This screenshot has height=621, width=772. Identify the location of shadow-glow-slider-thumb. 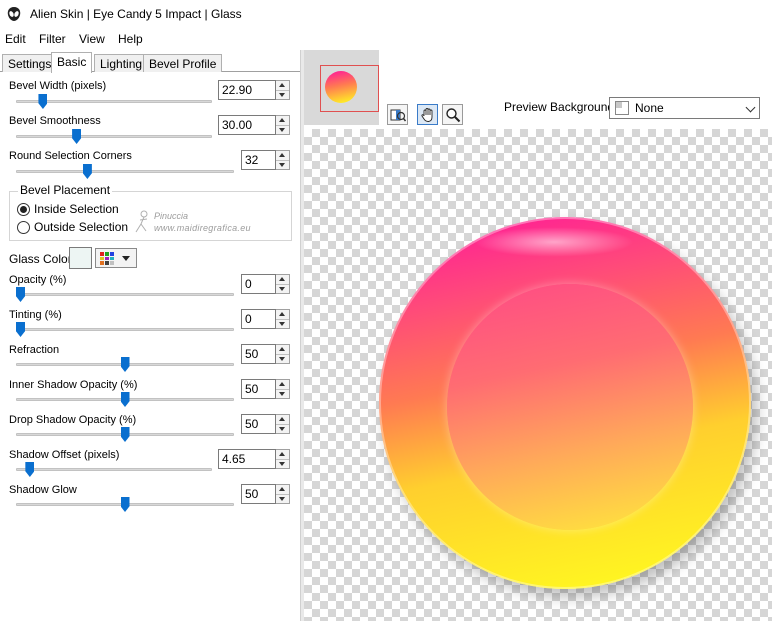
(125, 504).